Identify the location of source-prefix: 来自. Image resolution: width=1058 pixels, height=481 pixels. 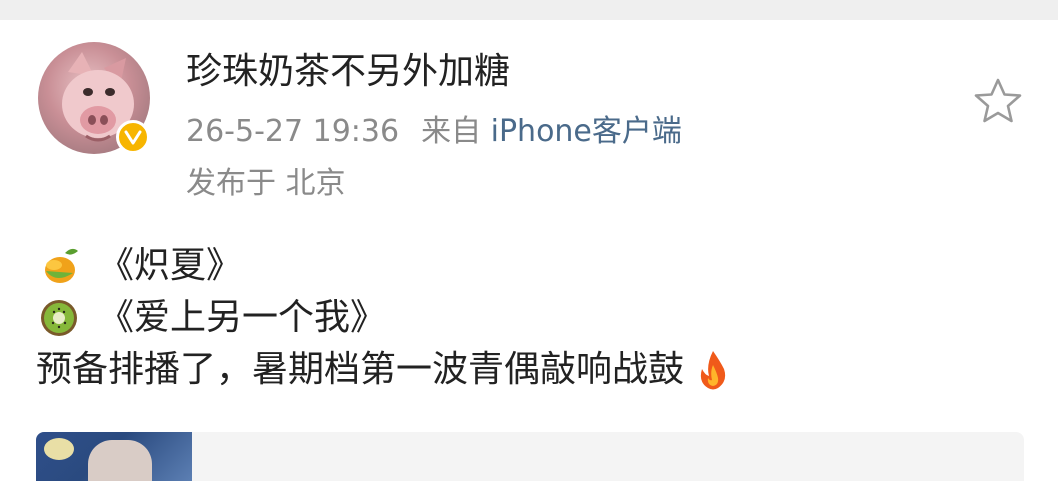
(451, 131).